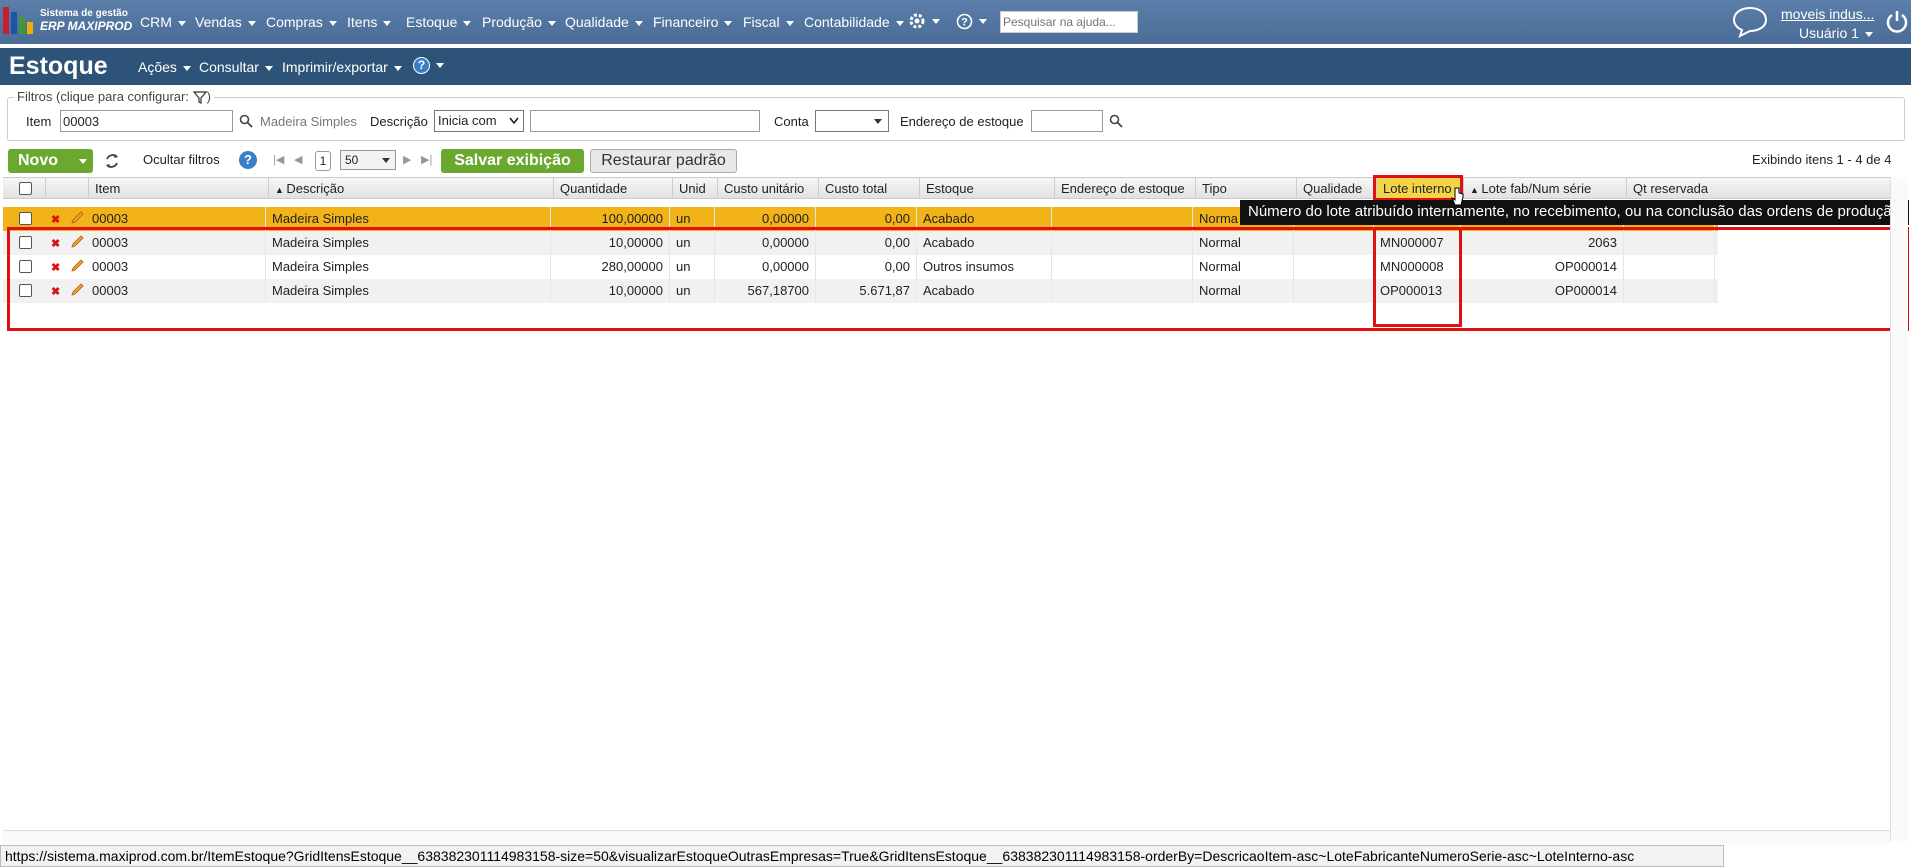 This screenshot has height=867, width=1911. I want to click on conta-filter-label: Conta, so click(791, 121).